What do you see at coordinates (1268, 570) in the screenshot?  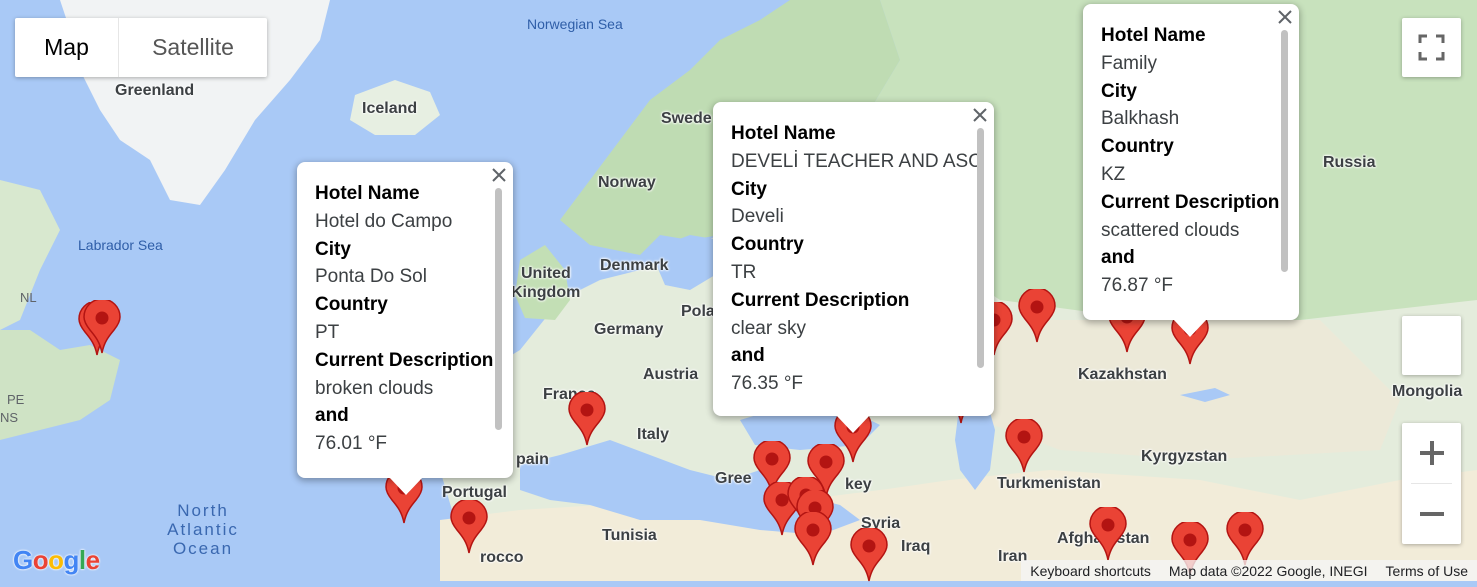 I see `map-data-attribution: Map data ©2022 Google, INEGI` at bounding box center [1268, 570].